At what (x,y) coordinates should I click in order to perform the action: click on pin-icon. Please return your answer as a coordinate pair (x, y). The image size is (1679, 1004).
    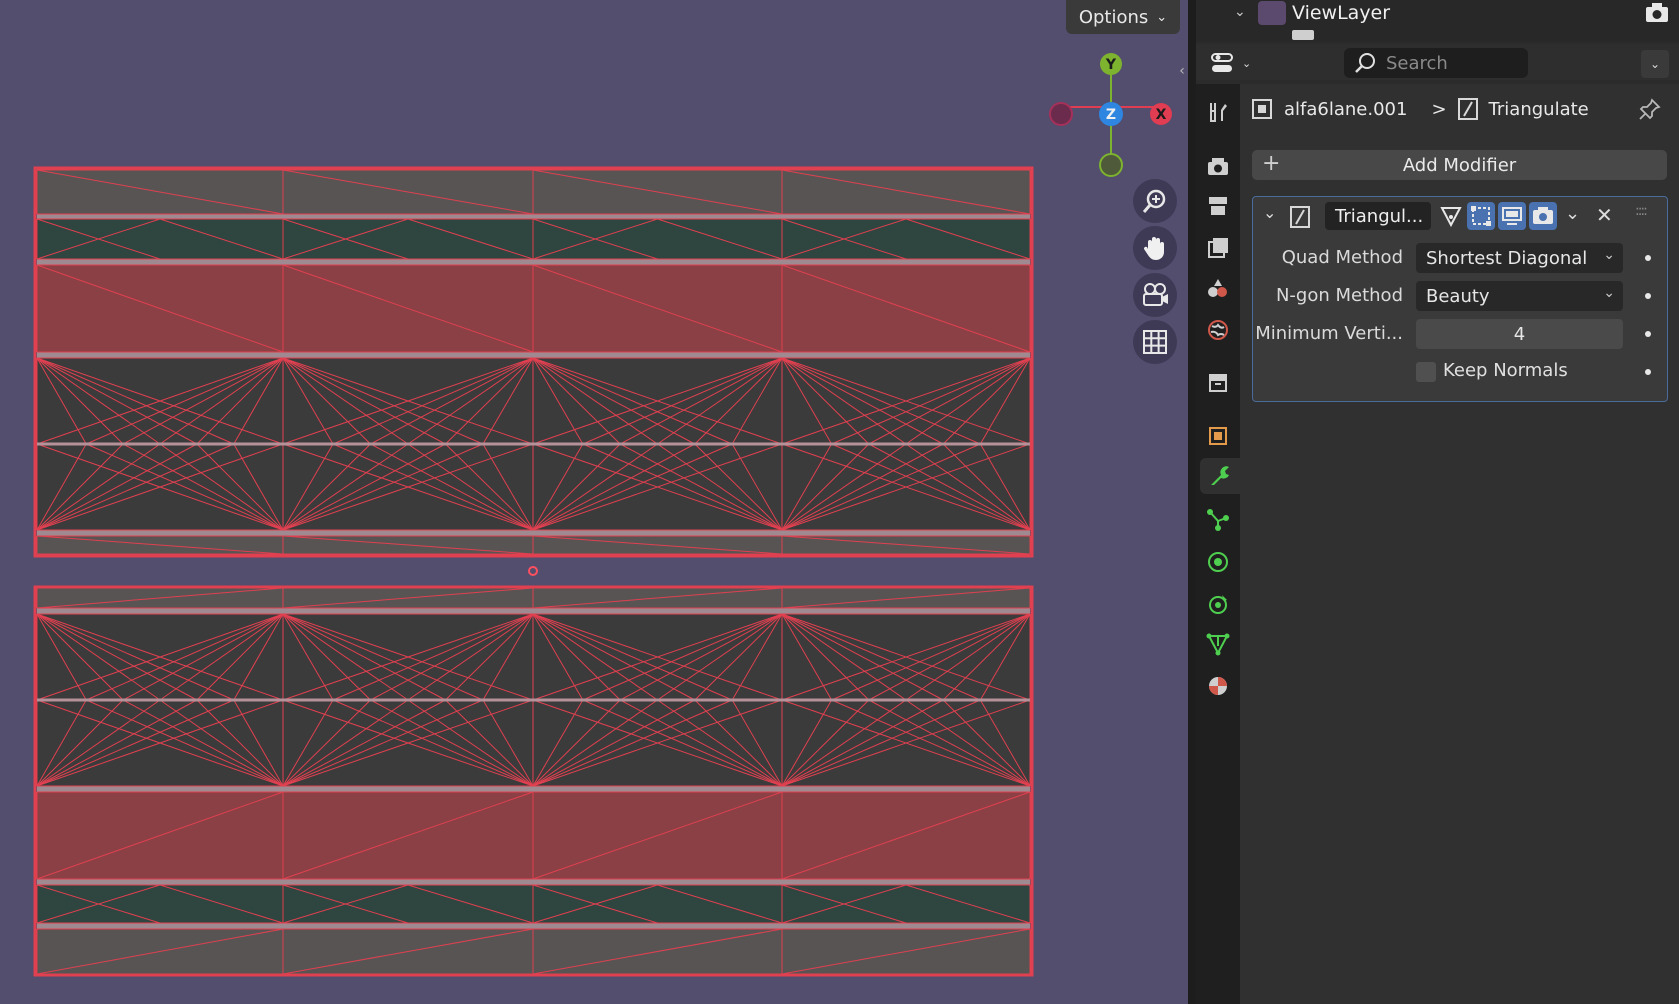
    Looking at the image, I should click on (1650, 109).